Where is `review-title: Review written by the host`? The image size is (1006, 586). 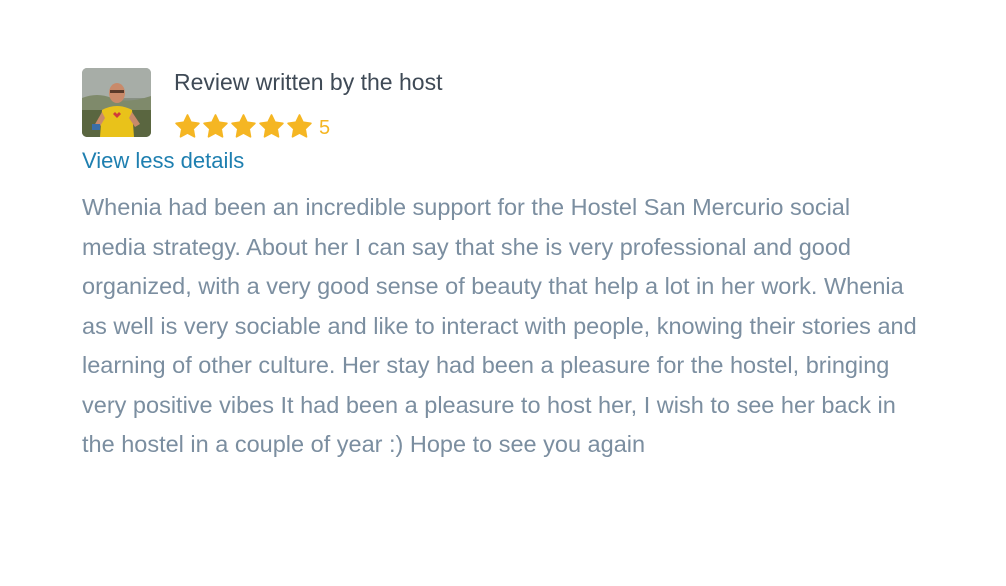 review-title: Review written by the host is located at coordinates (308, 82).